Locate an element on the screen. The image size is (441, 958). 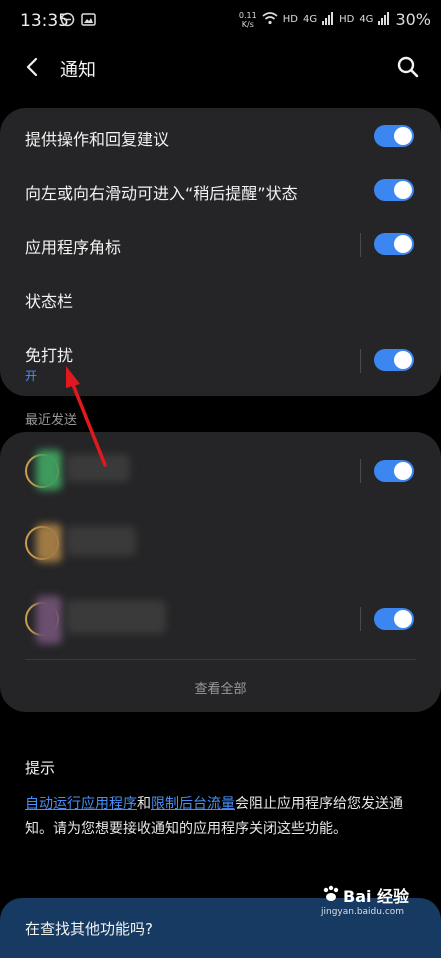
baidu-watermark: Bai 经验 jingyan.baidu.com is located at coordinates (368, 903).